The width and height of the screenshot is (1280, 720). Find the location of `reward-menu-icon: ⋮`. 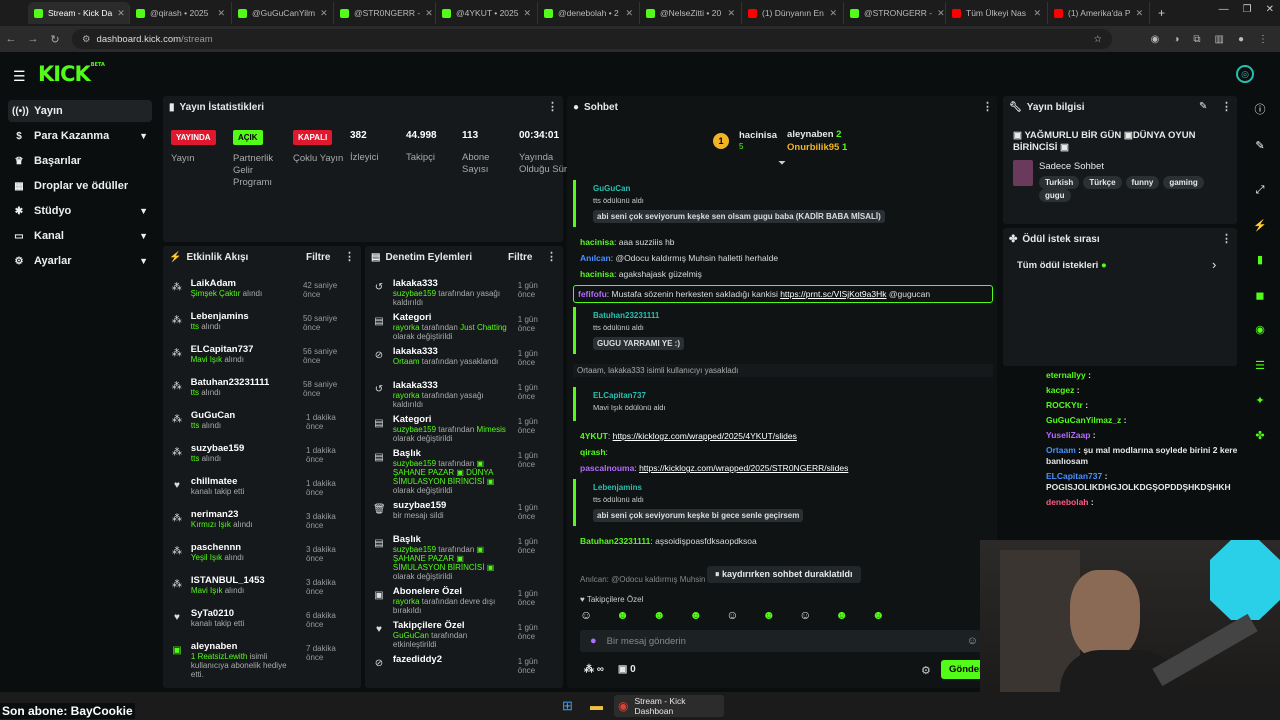

reward-menu-icon: ⋮ is located at coordinates (1226, 238).